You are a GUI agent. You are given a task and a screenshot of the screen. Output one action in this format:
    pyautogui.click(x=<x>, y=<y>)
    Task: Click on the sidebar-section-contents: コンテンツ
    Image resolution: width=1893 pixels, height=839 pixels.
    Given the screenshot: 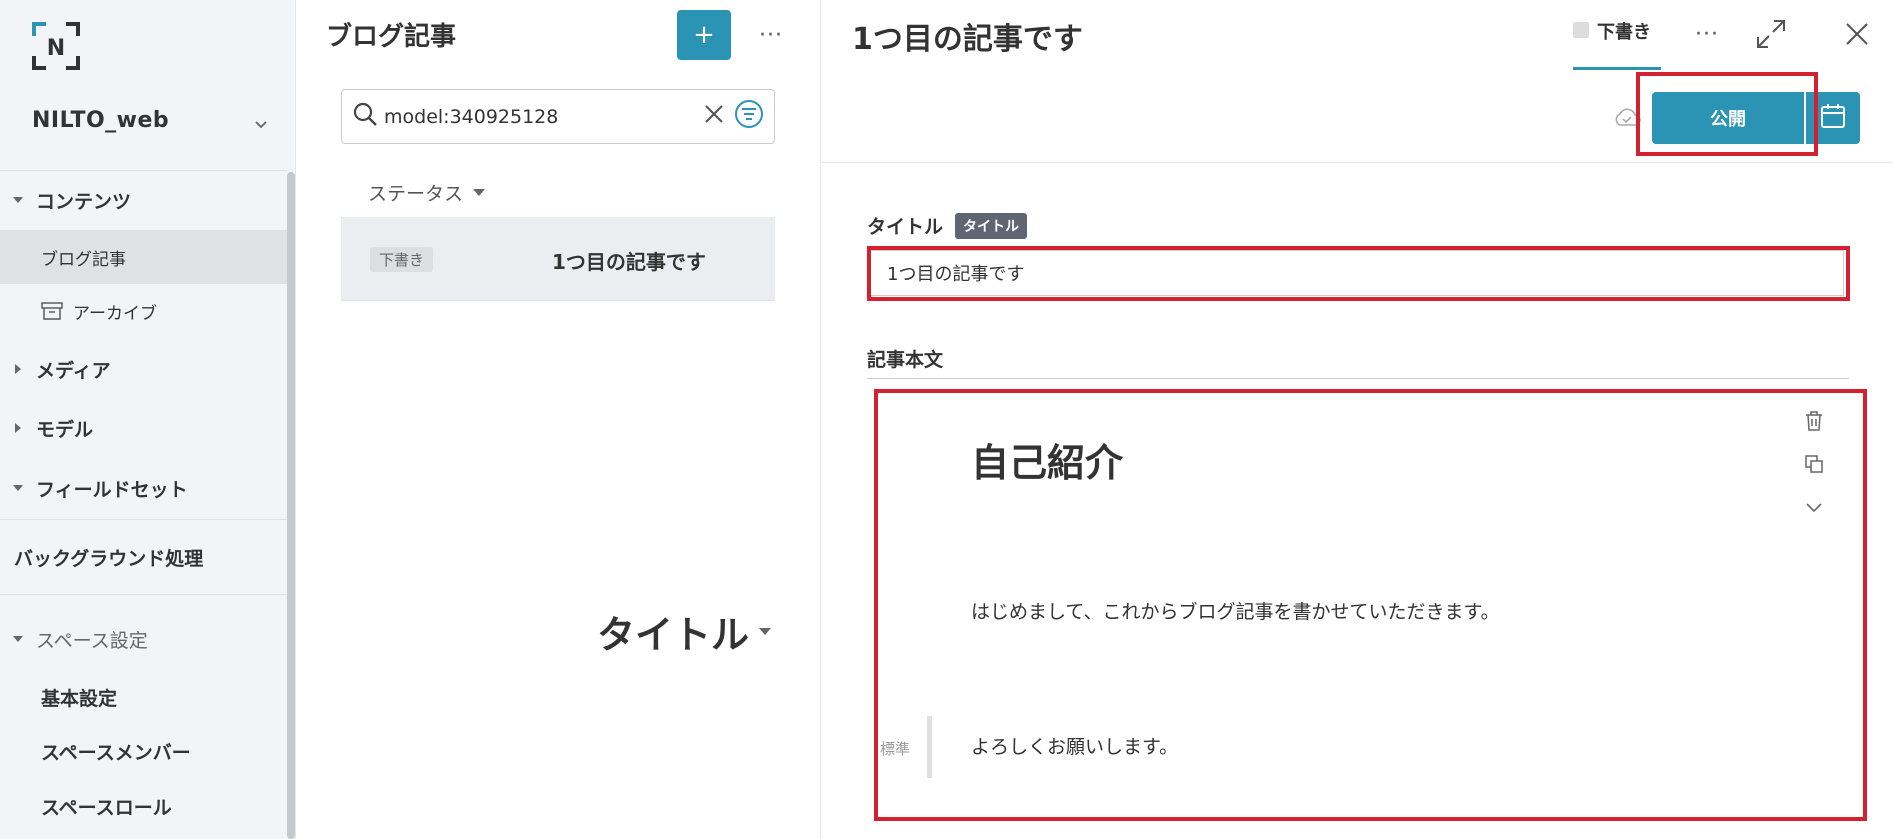 What is the action you would take?
    pyautogui.click(x=143, y=200)
    